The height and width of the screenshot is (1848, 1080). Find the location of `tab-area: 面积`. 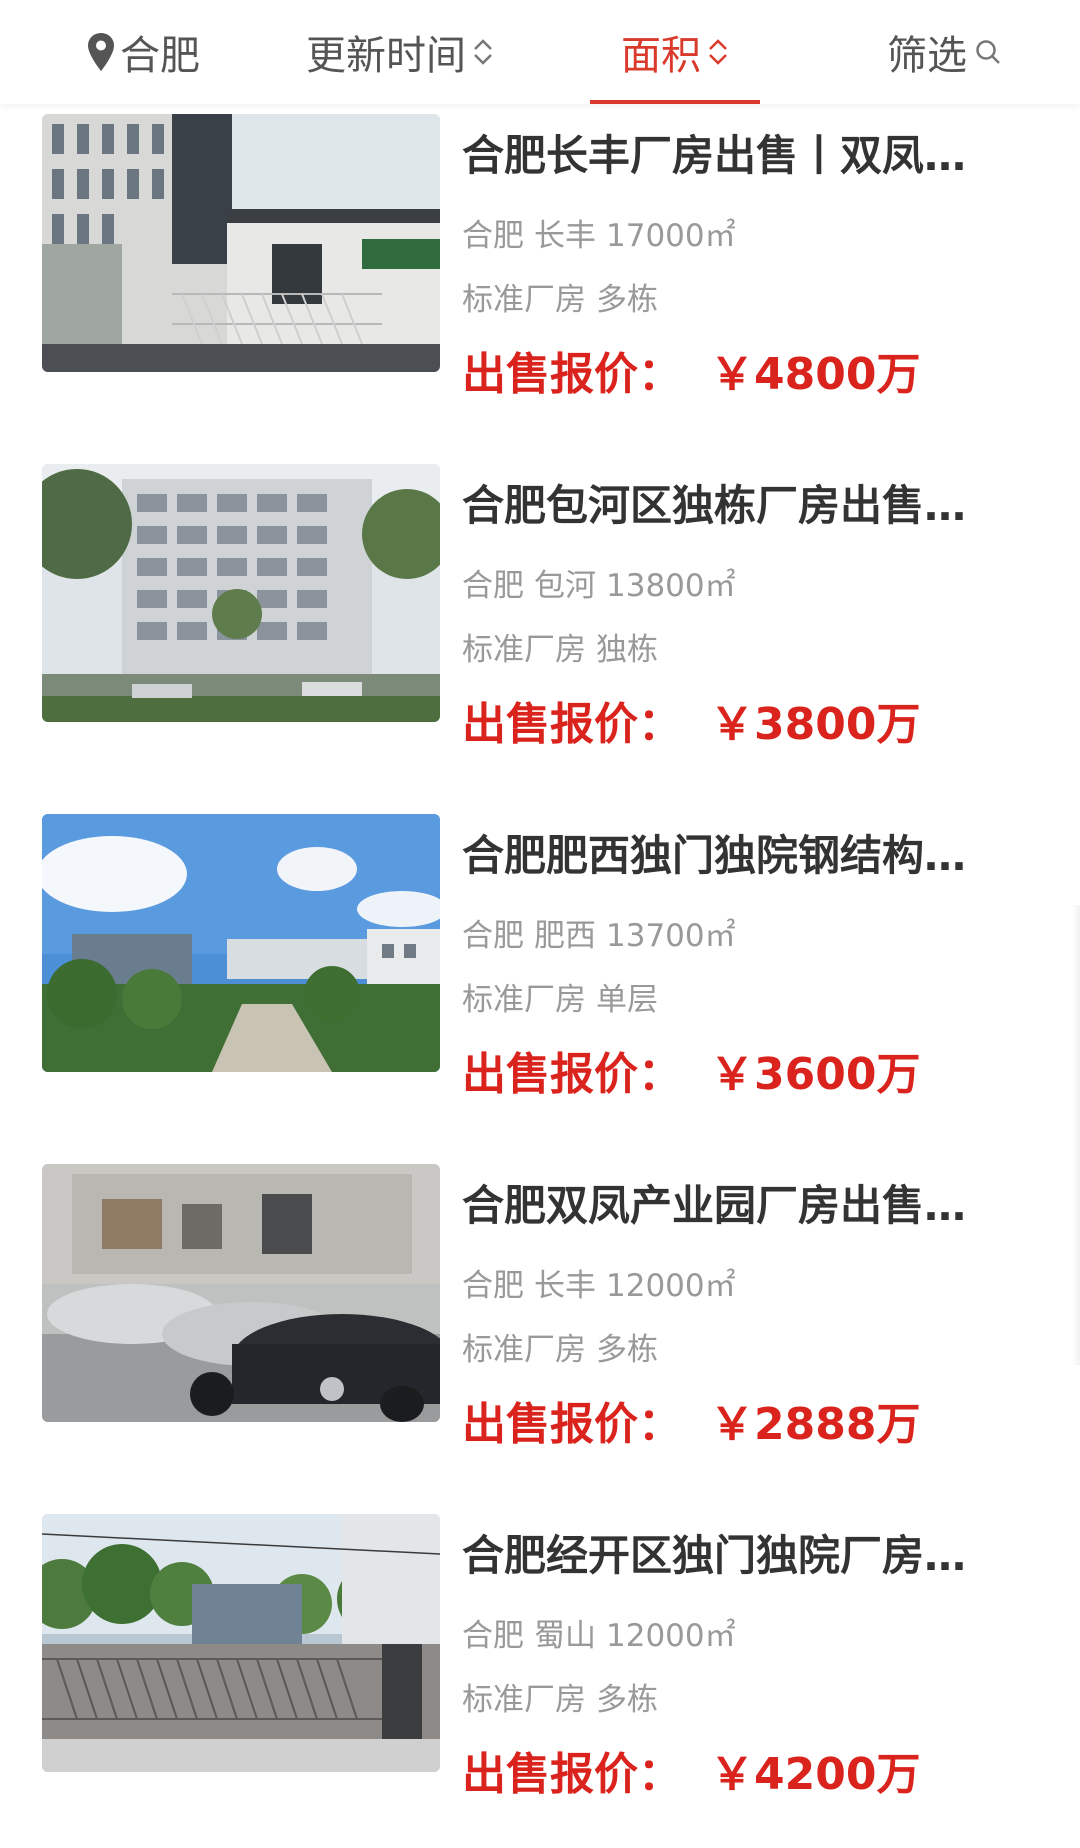

tab-area: 面积 is located at coordinates (675, 52).